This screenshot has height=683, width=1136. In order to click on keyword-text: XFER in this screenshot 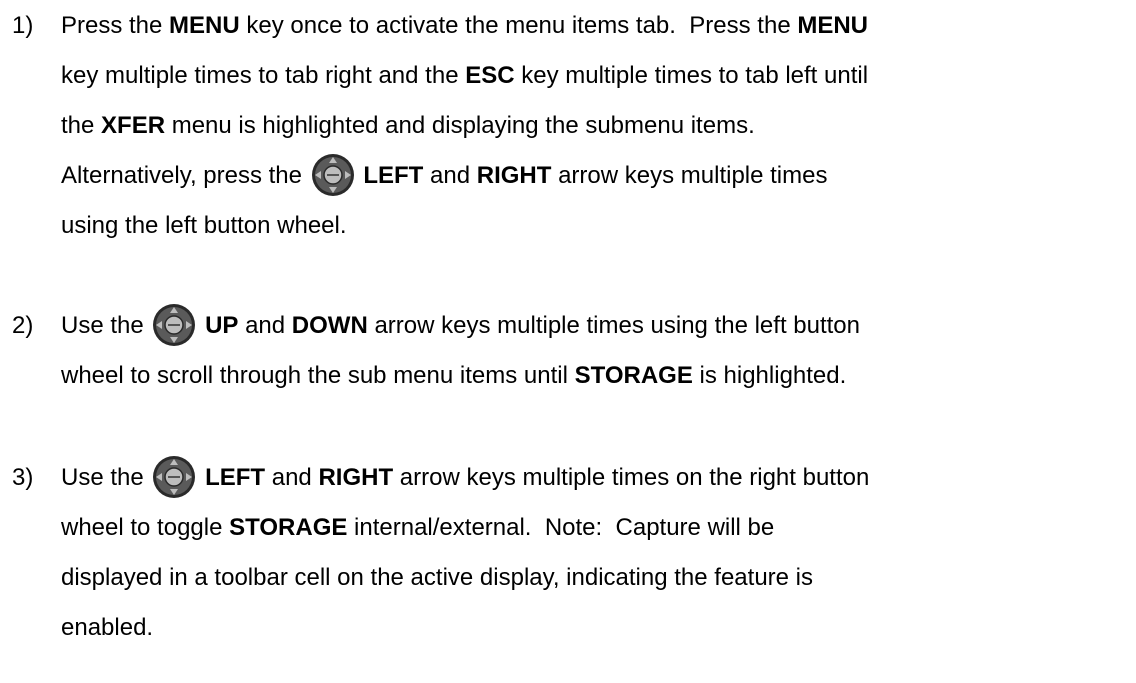, I will do `click(133, 125)`.